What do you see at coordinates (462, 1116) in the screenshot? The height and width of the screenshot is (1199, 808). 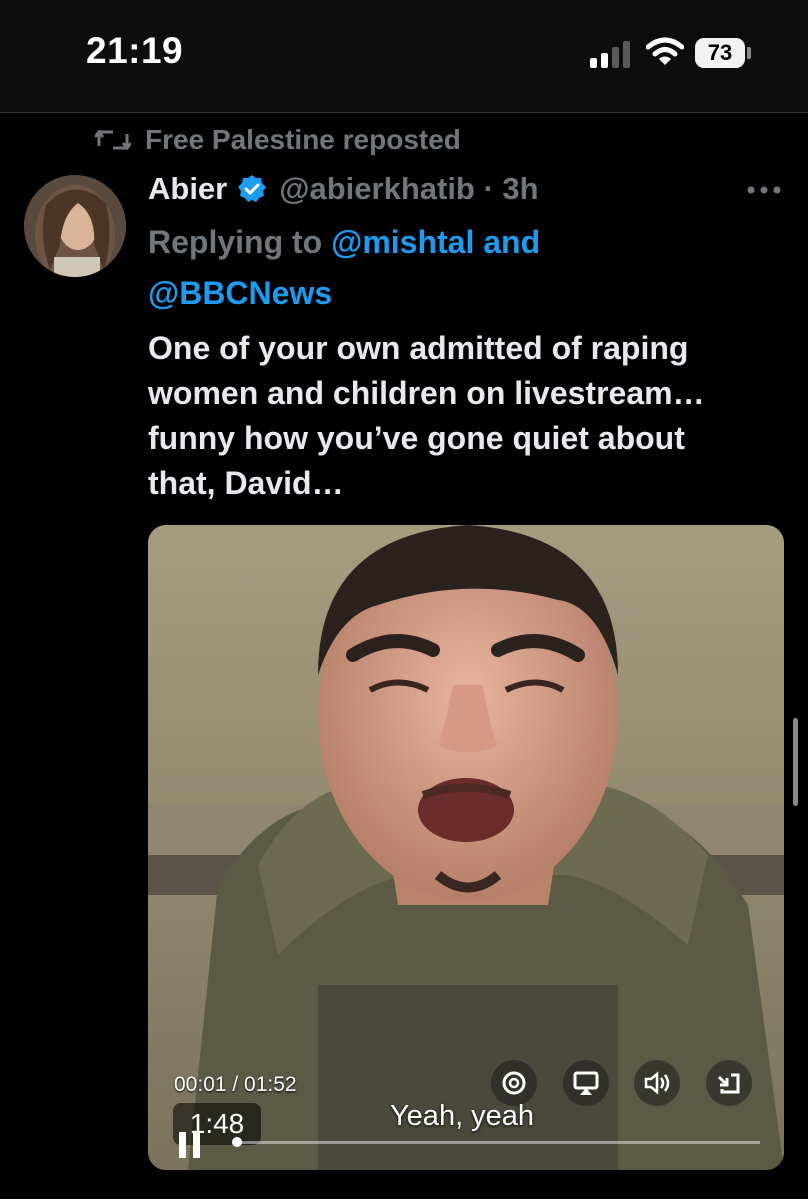 I see `video-caption: Yeah, yeah` at bounding box center [462, 1116].